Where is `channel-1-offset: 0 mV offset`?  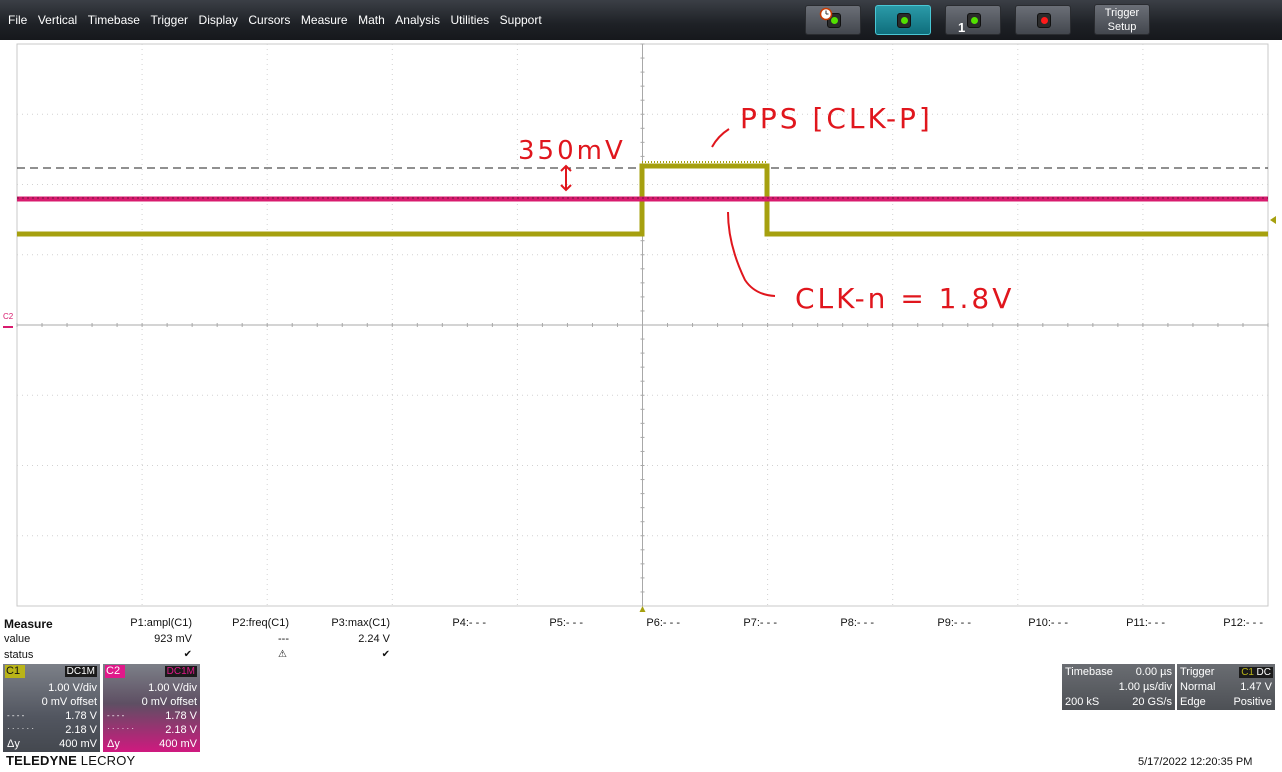 channel-1-offset: 0 mV offset is located at coordinates (69, 702).